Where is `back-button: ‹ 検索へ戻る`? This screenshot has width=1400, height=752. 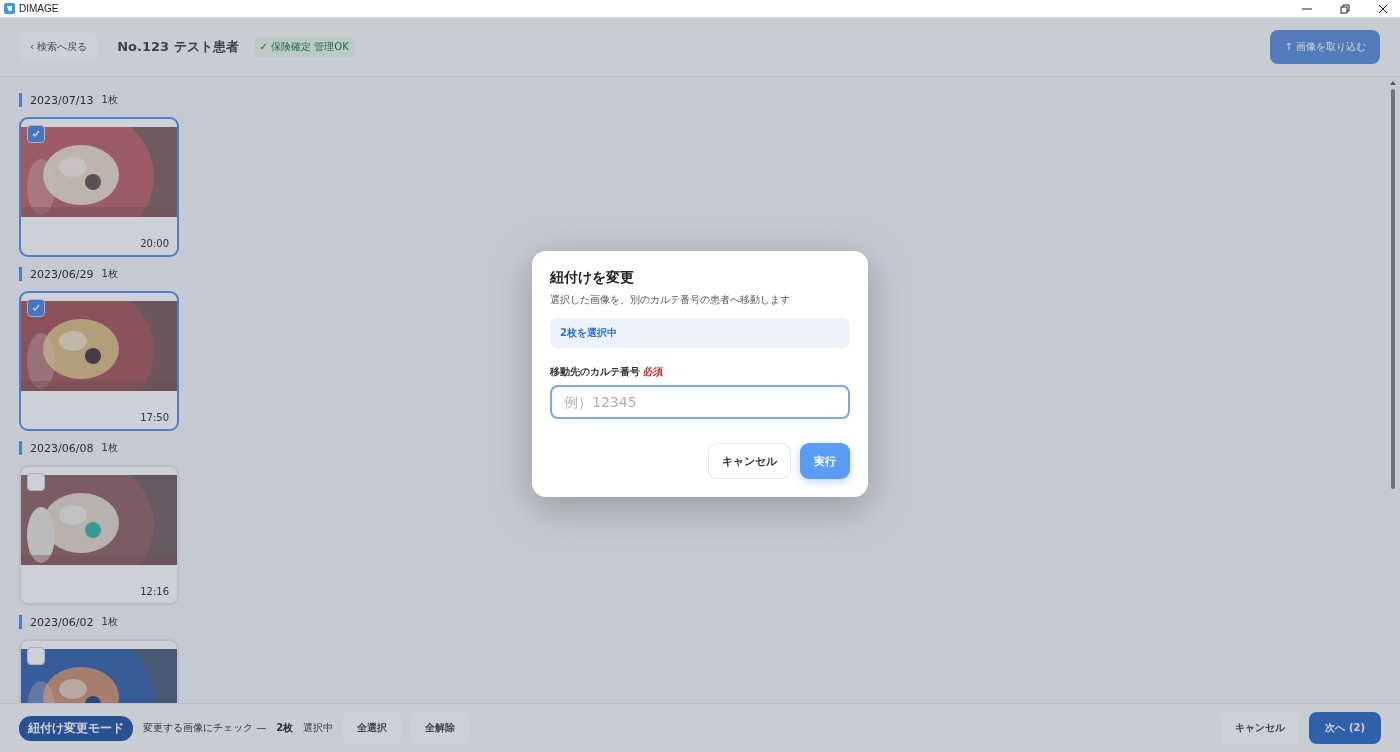
back-button: ‹ 検索へ戻る is located at coordinates (59, 47).